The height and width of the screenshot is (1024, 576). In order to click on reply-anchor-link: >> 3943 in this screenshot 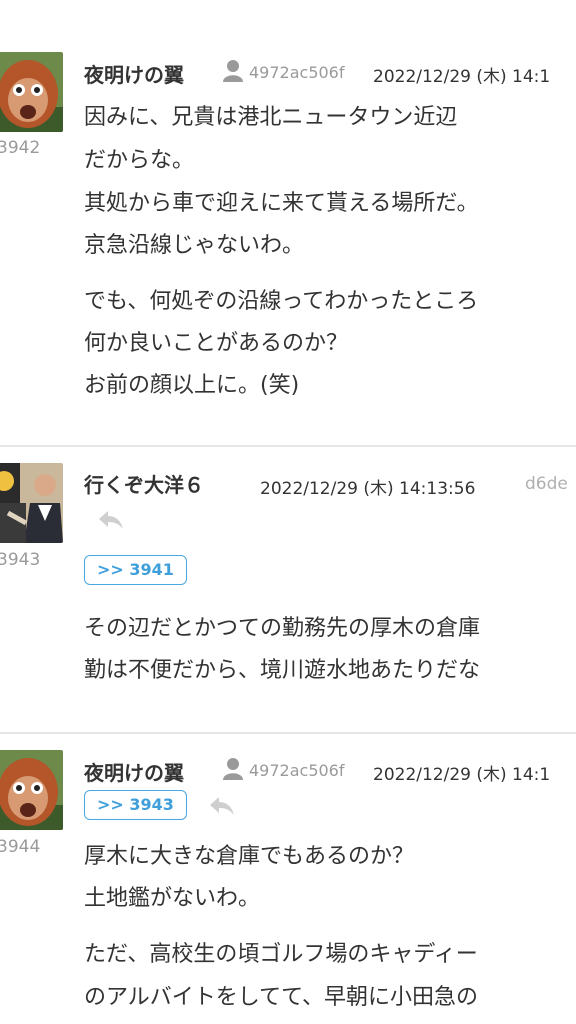, I will do `click(135, 805)`.